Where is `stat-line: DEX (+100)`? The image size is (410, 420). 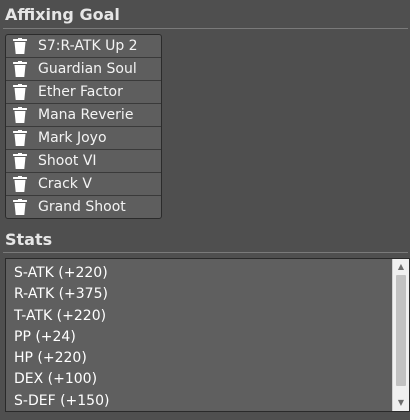 stat-line: DEX (+100) is located at coordinates (56, 379).